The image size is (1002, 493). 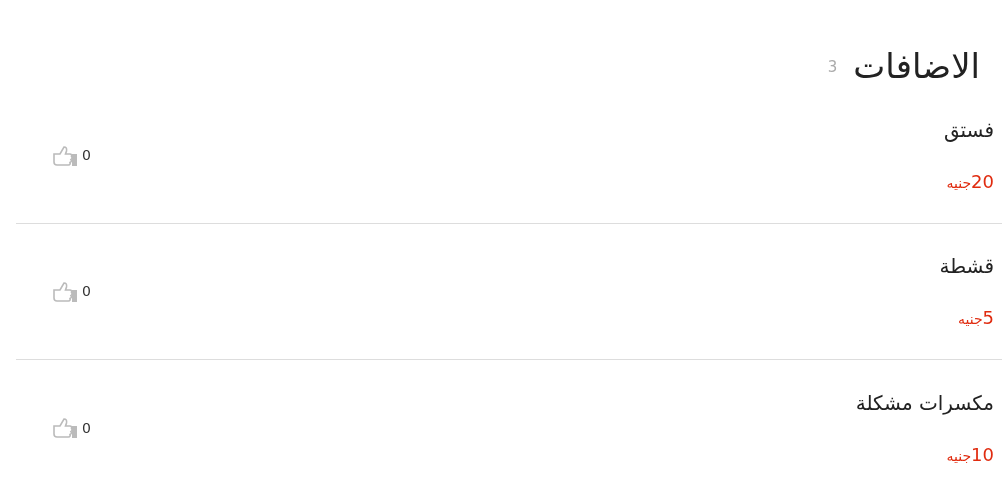 I want to click on price-amount: 5, so click(x=988, y=318).